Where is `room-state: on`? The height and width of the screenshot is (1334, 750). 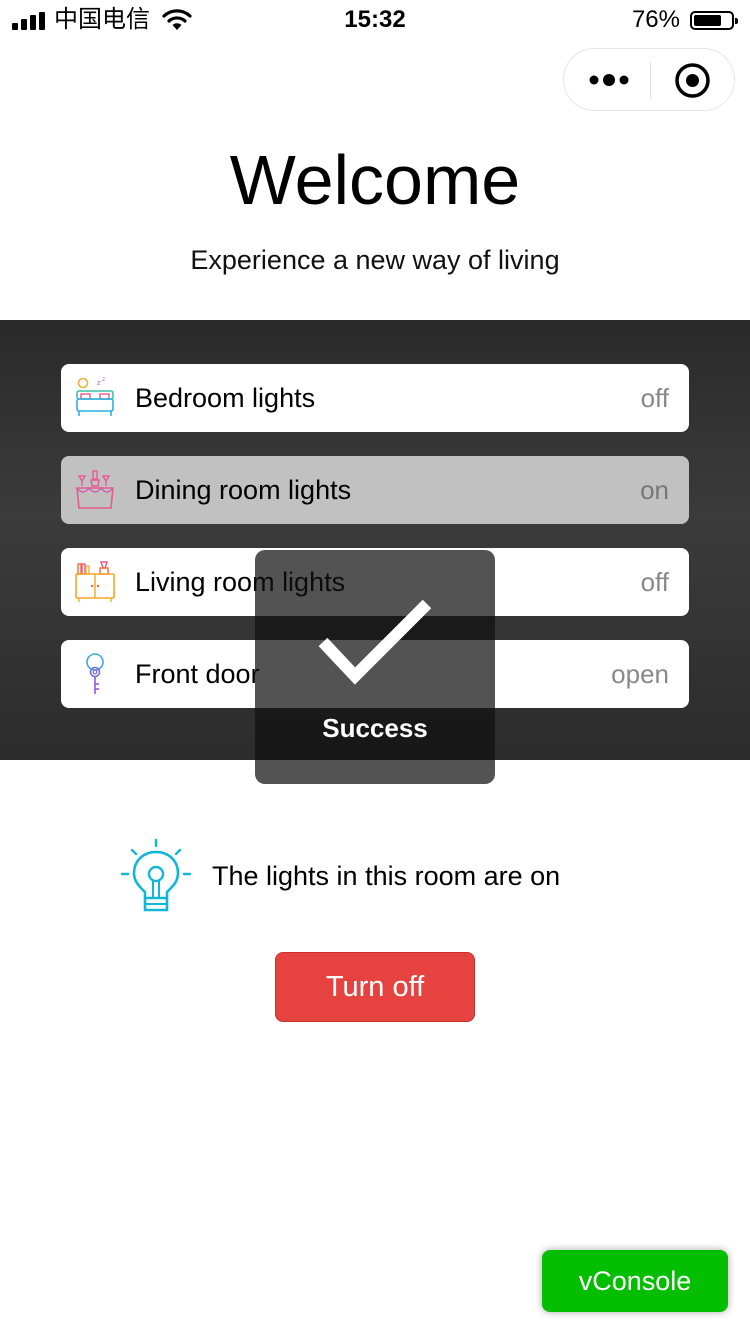 room-state: on is located at coordinates (654, 490).